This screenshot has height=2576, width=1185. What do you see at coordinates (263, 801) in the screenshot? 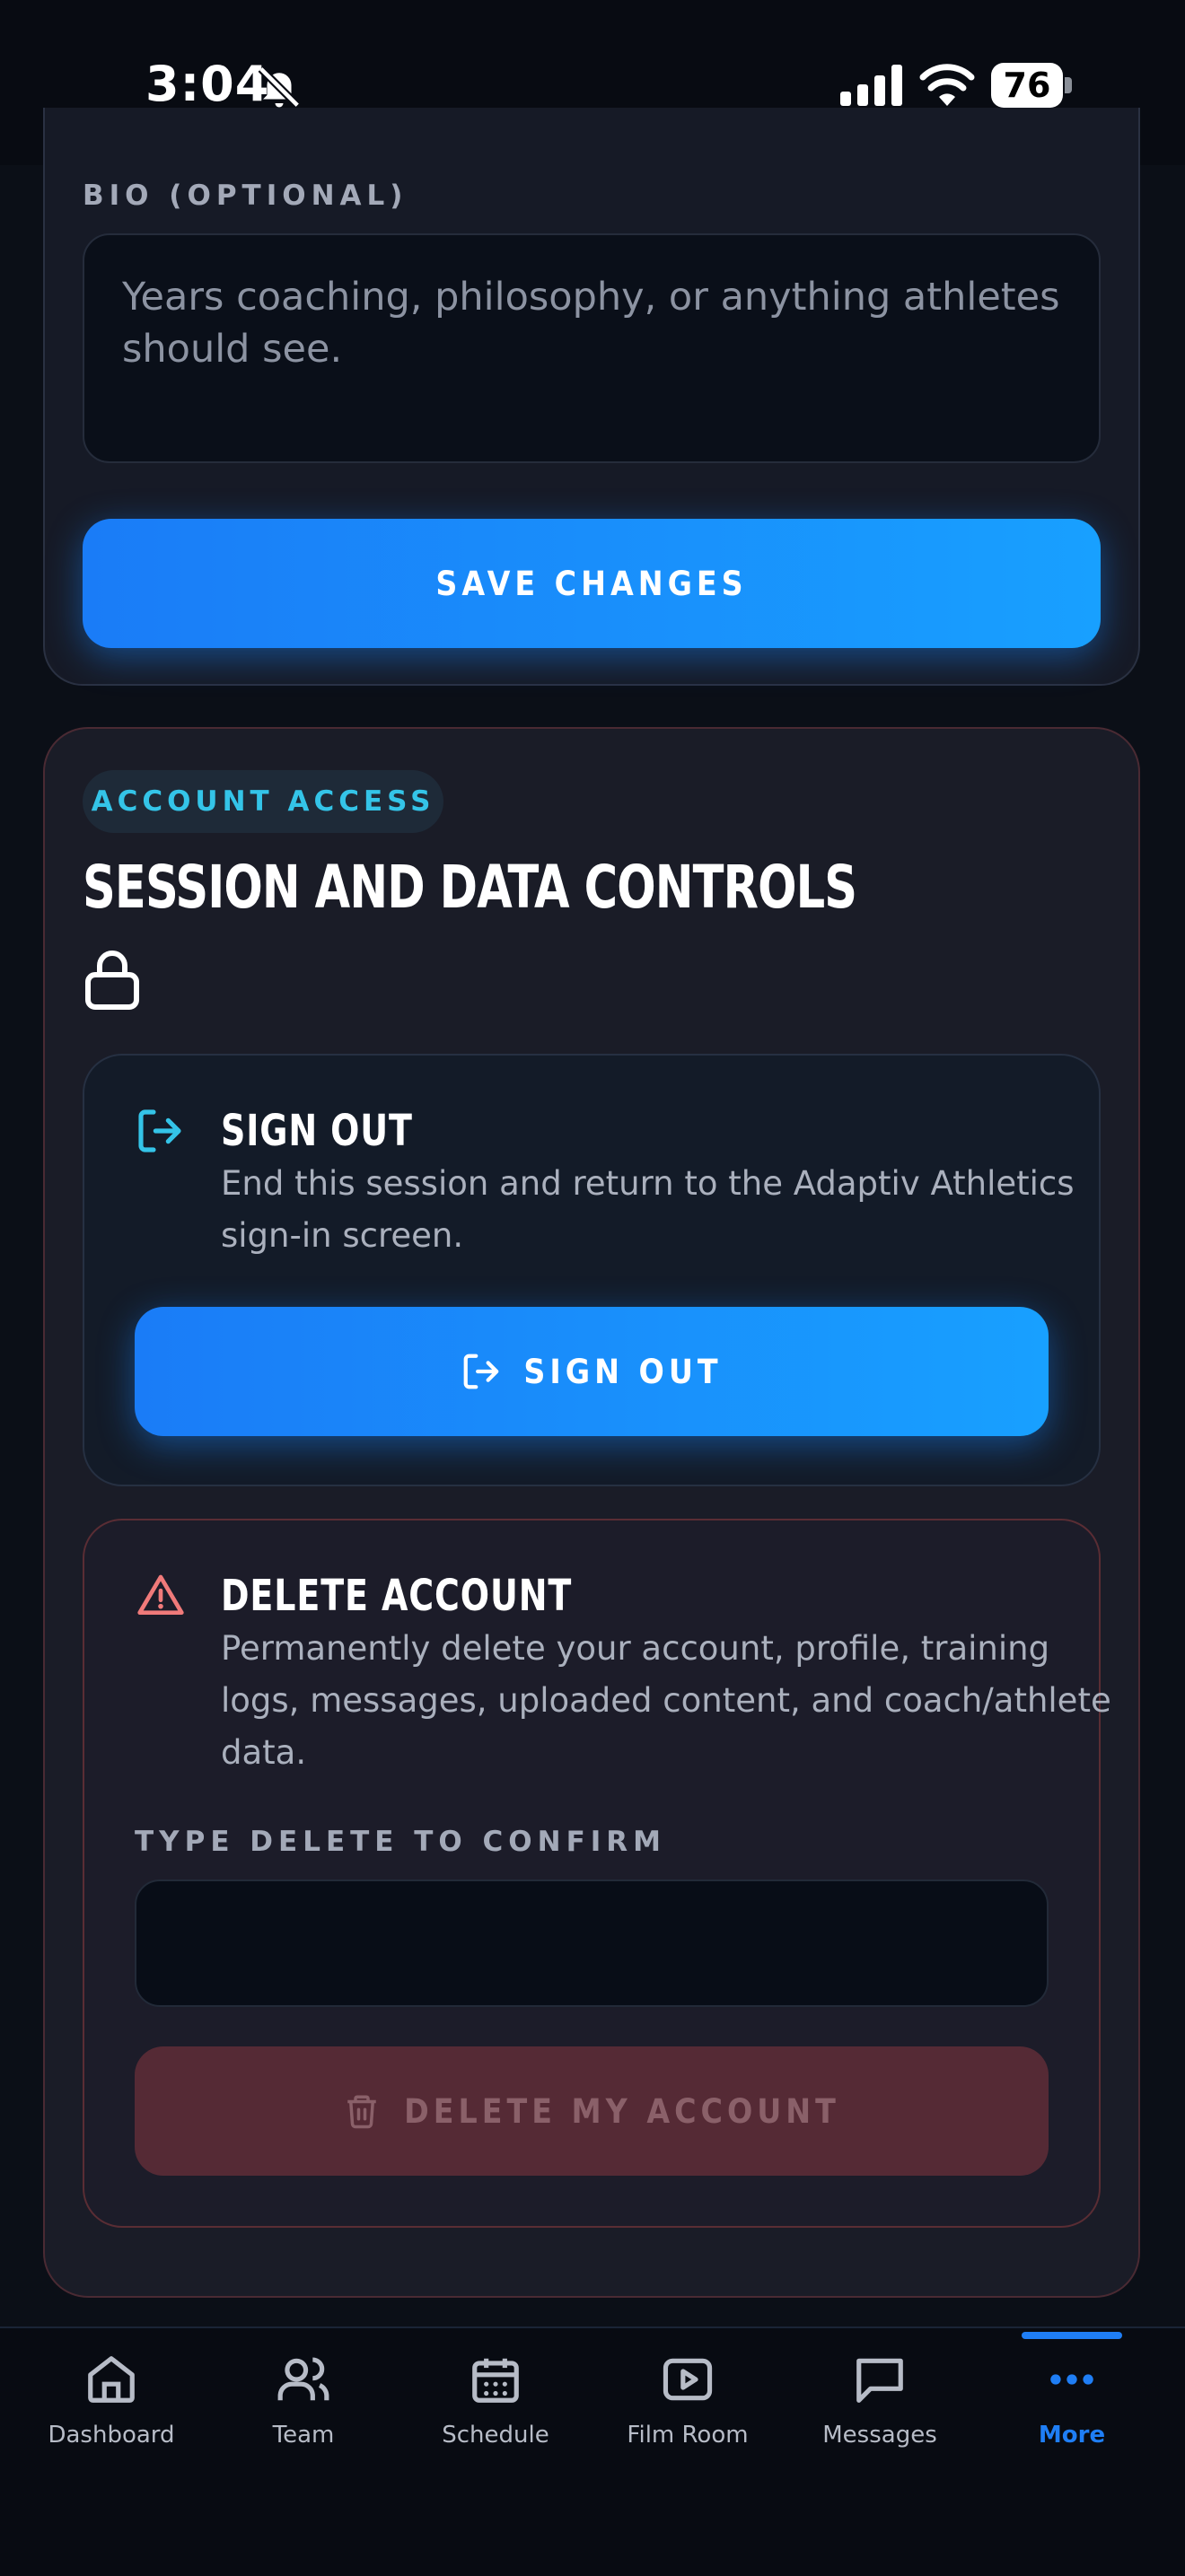
I see `account-access-badge: ACCOUNT ACCESS` at bounding box center [263, 801].